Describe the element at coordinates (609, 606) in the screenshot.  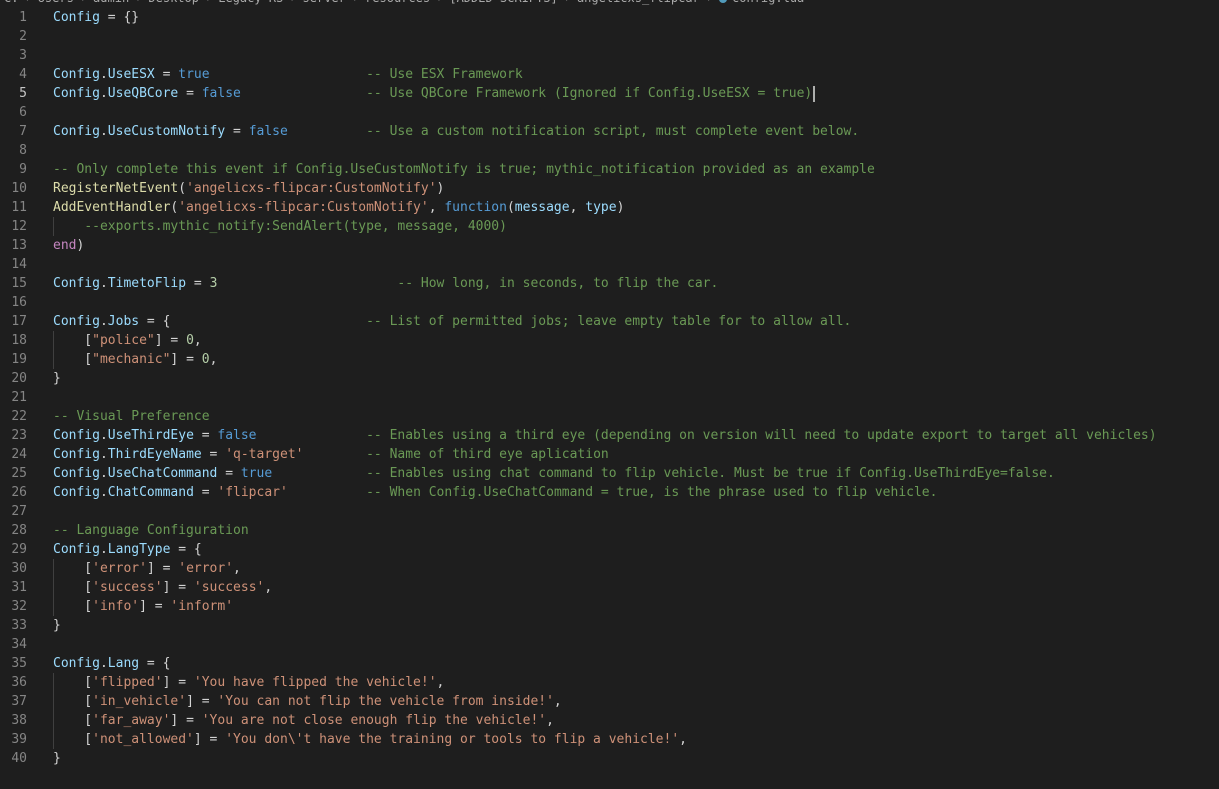
I see `code-line: 32 ['info'] = 'inform'` at that location.